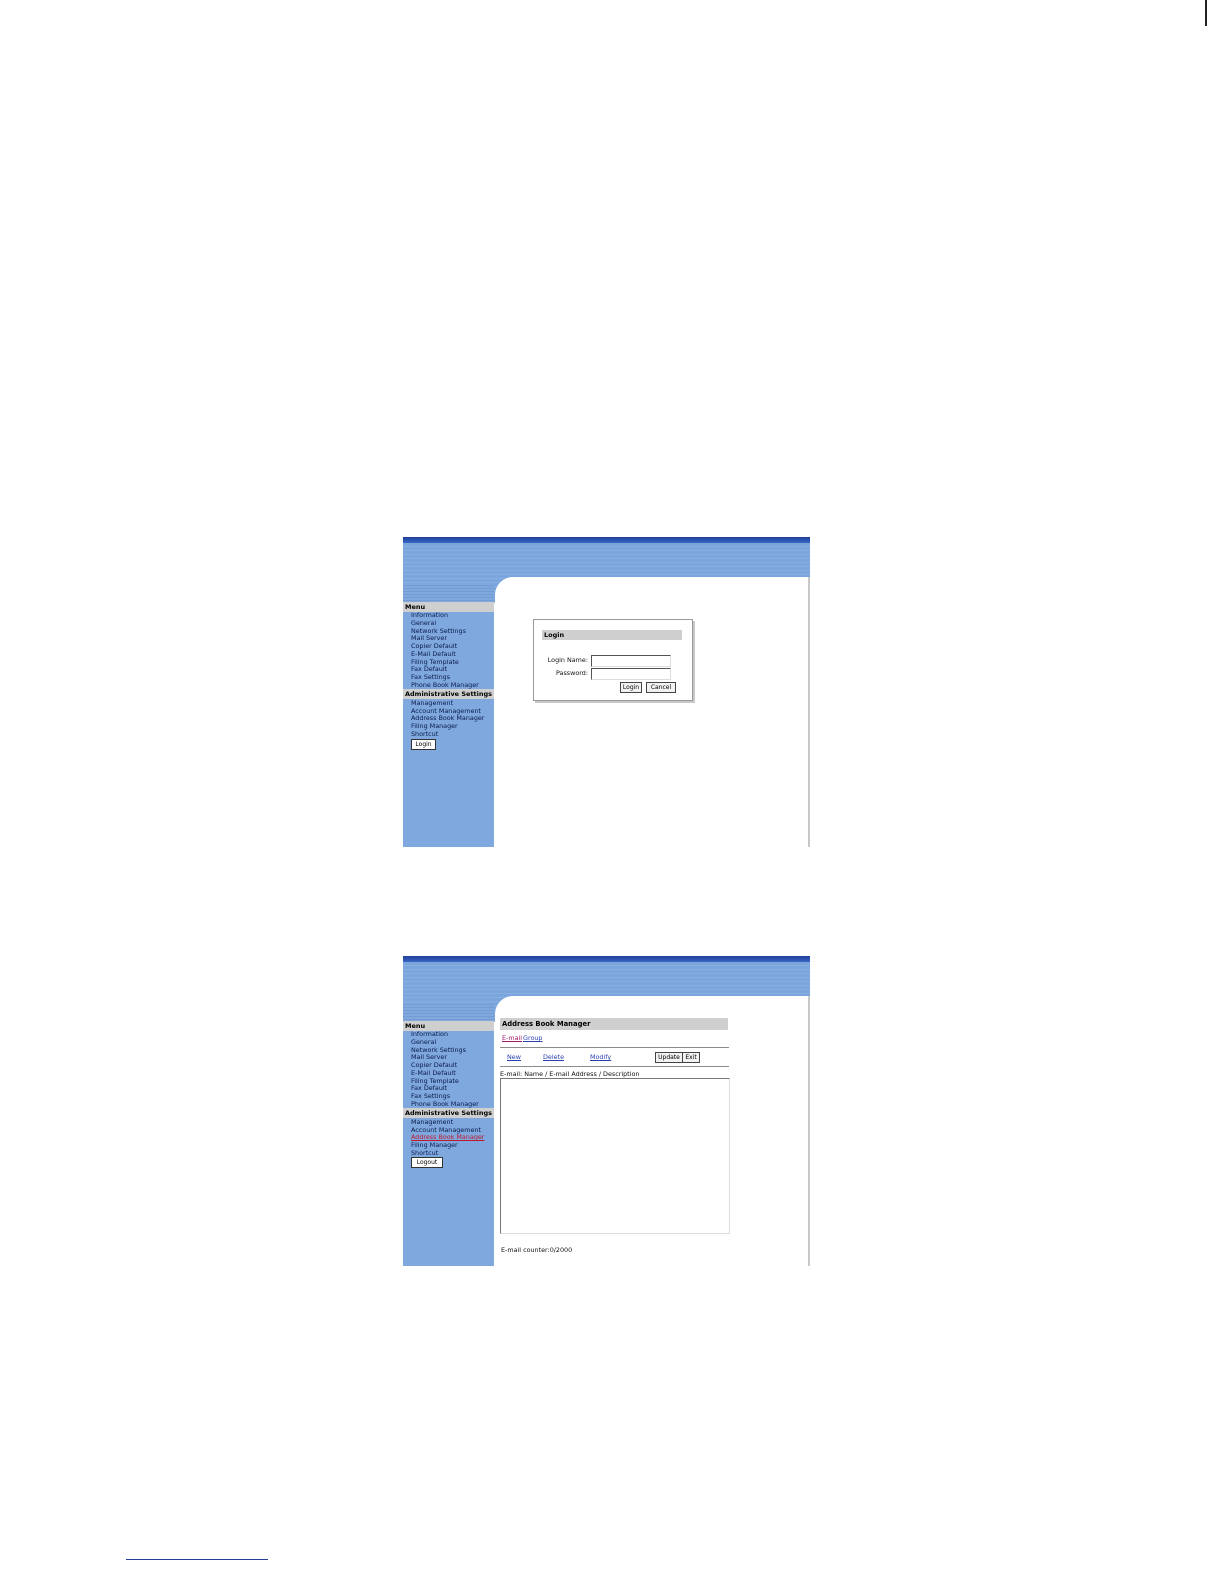 This screenshot has height=1584, width=1224. I want to click on login-button: Login, so click(631, 687).